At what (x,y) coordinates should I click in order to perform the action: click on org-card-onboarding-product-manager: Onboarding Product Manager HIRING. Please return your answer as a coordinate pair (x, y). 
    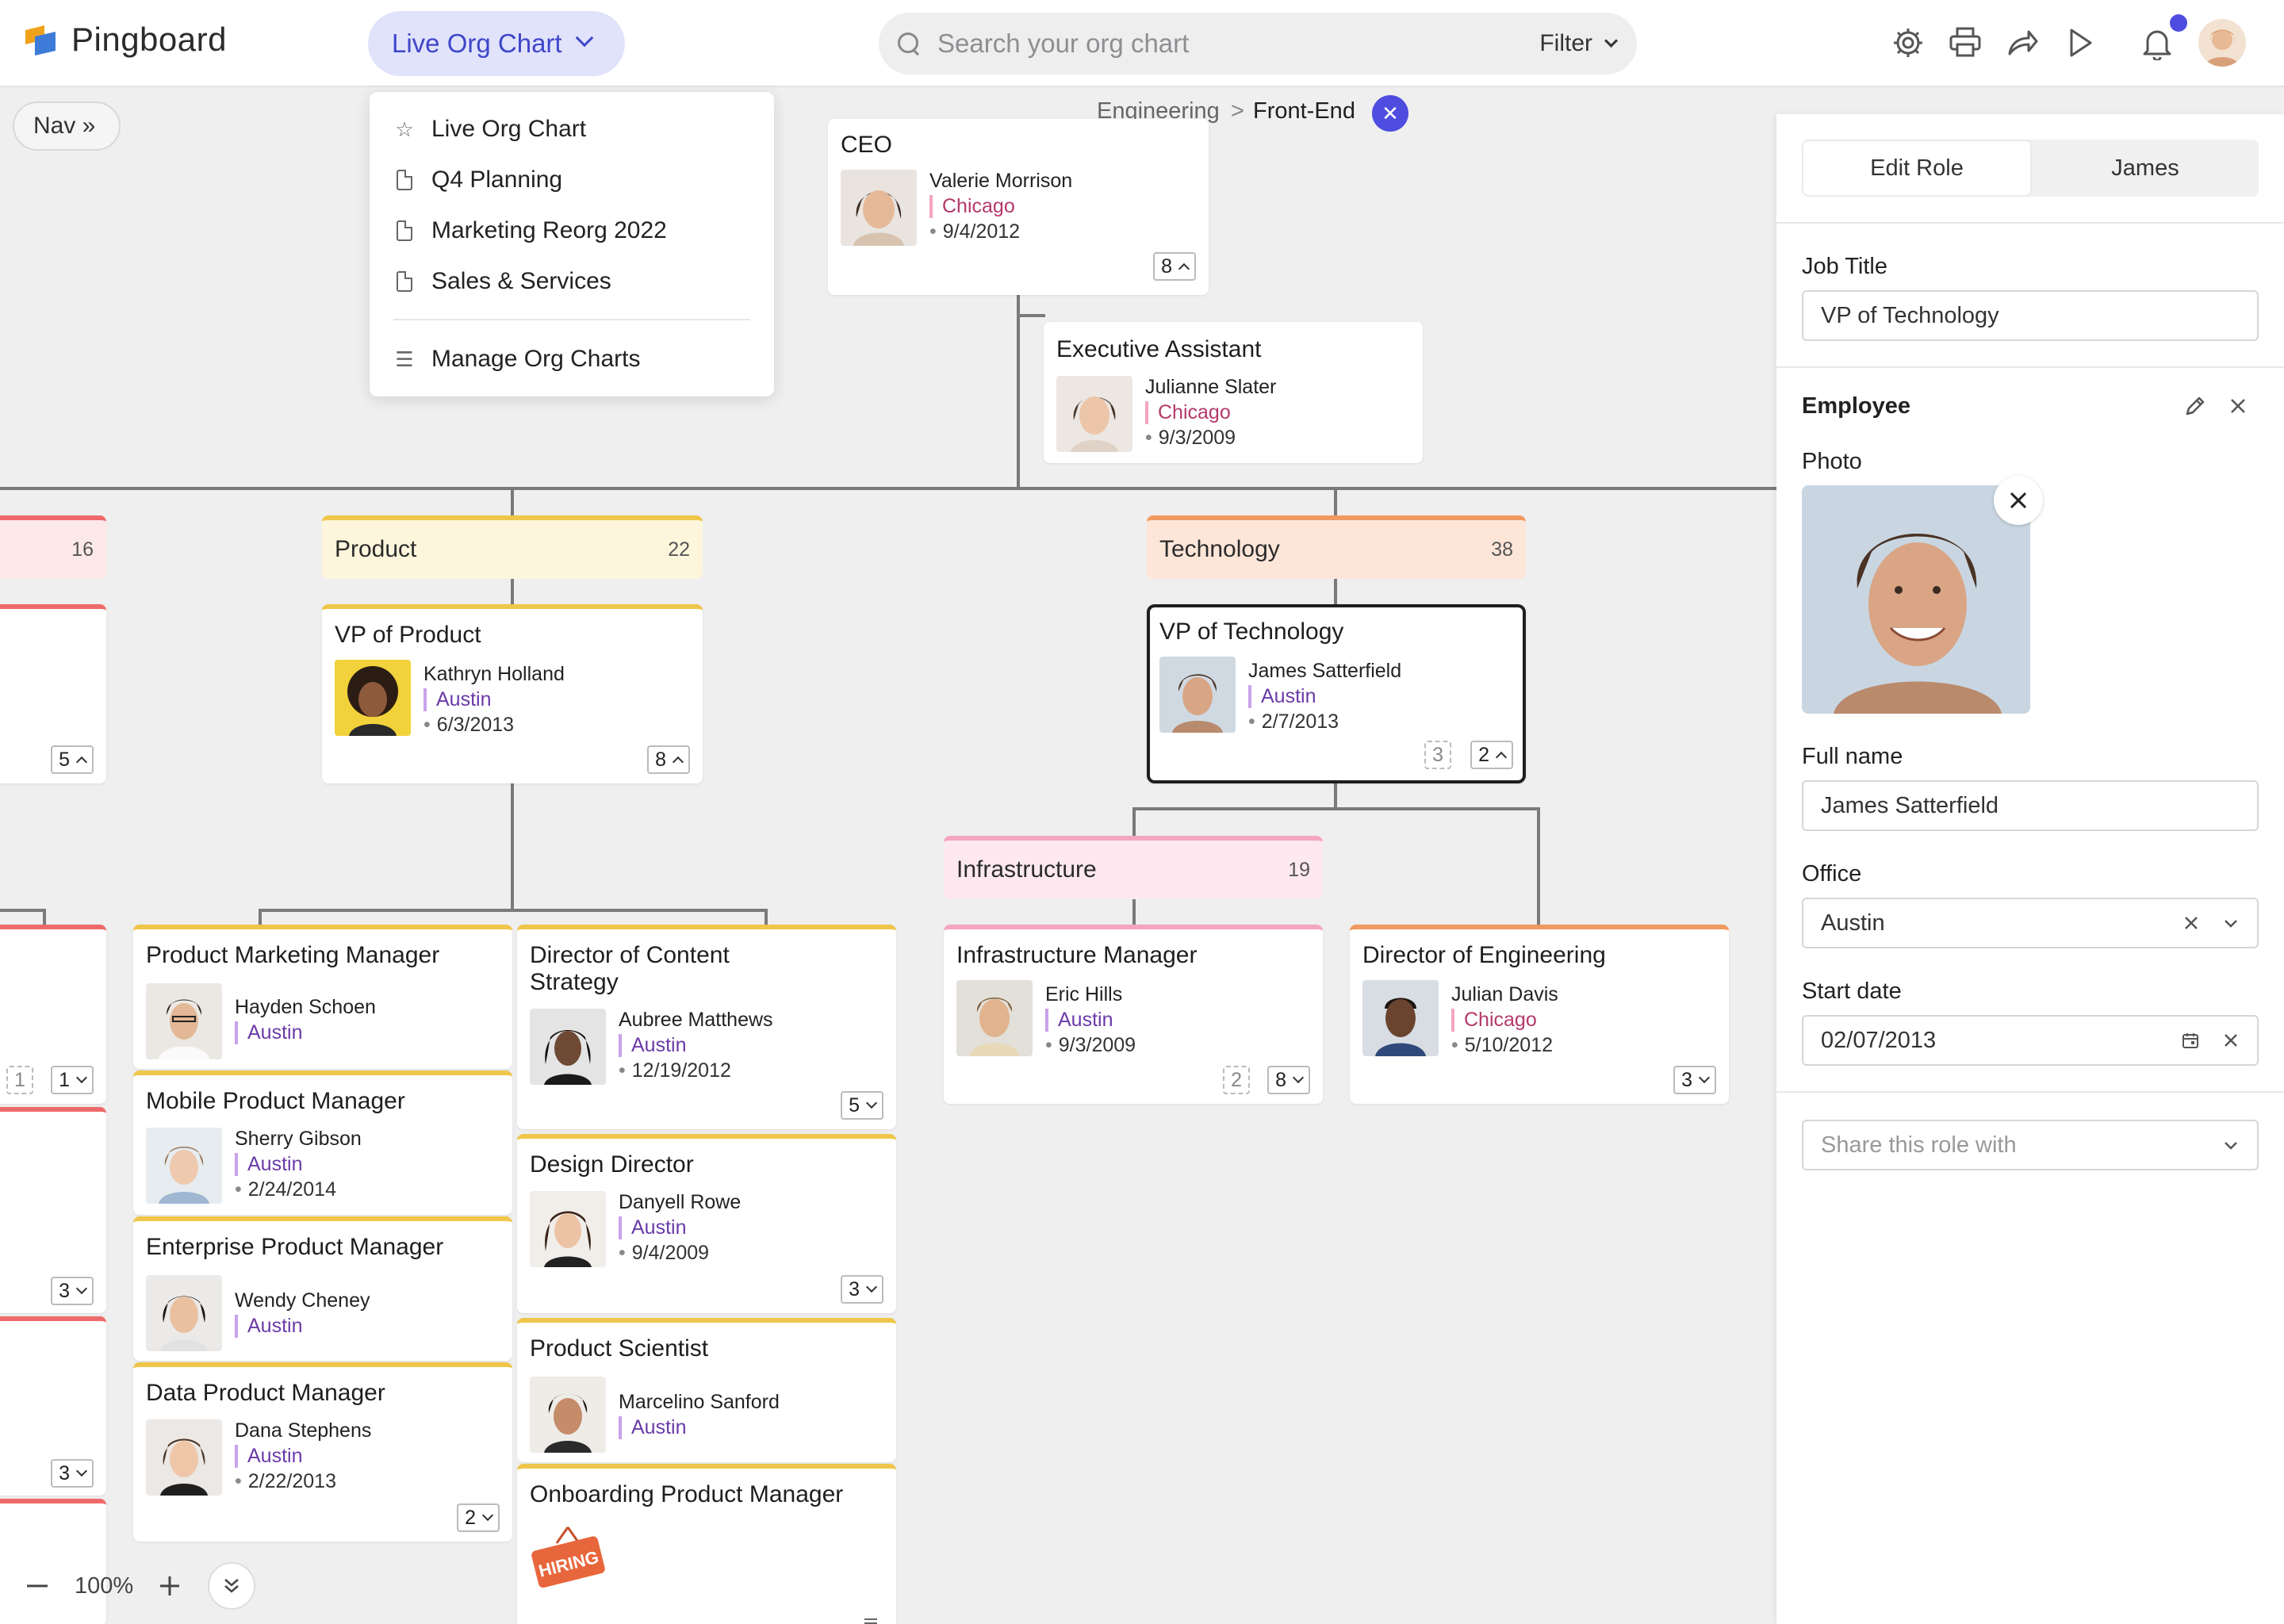
    Looking at the image, I should click on (706, 1544).